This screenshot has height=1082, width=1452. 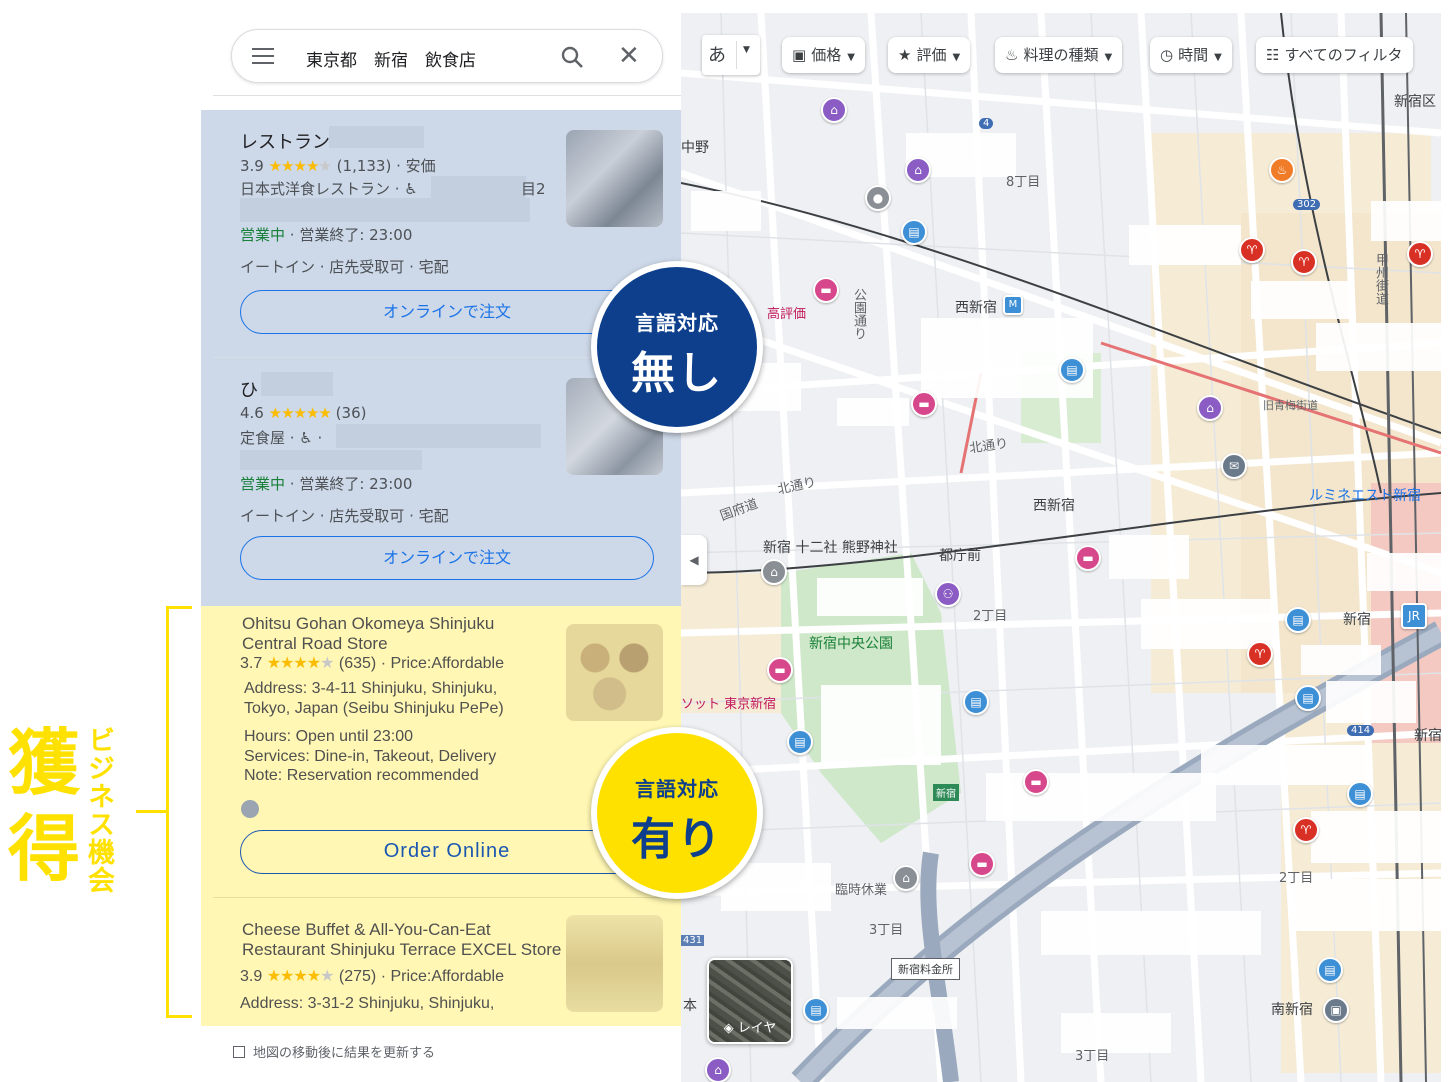 What do you see at coordinates (906, 878) in the screenshot?
I see `closed-place-pin-icon: ⌂` at bounding box center [906, 878].